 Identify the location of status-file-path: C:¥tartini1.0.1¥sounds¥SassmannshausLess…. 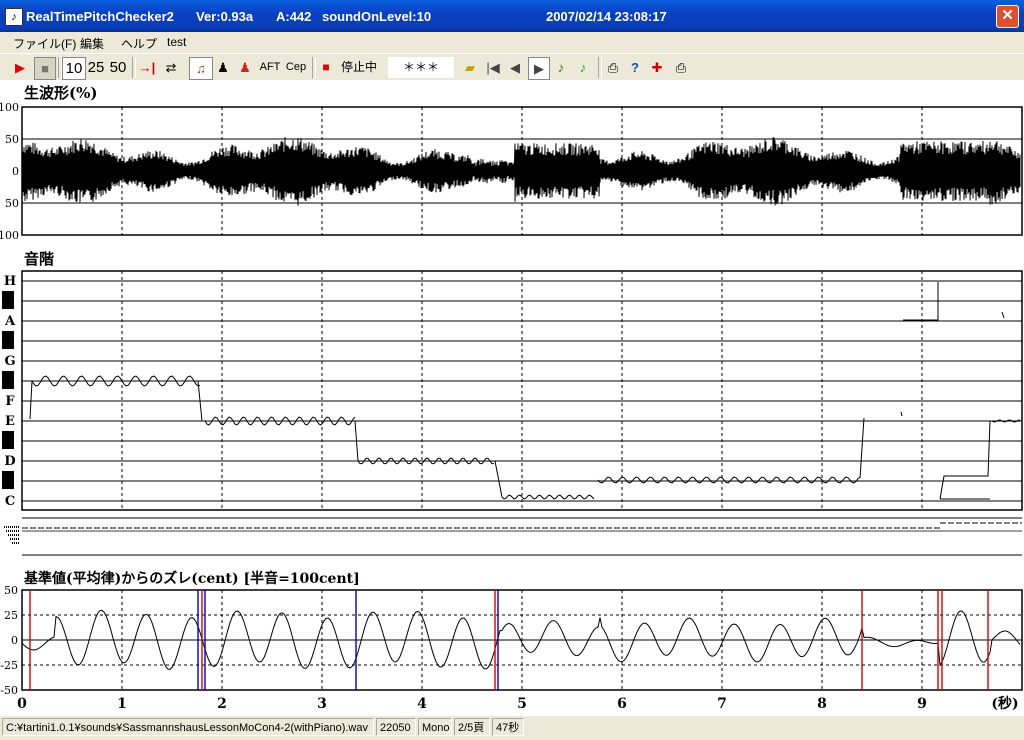
(188, 727).